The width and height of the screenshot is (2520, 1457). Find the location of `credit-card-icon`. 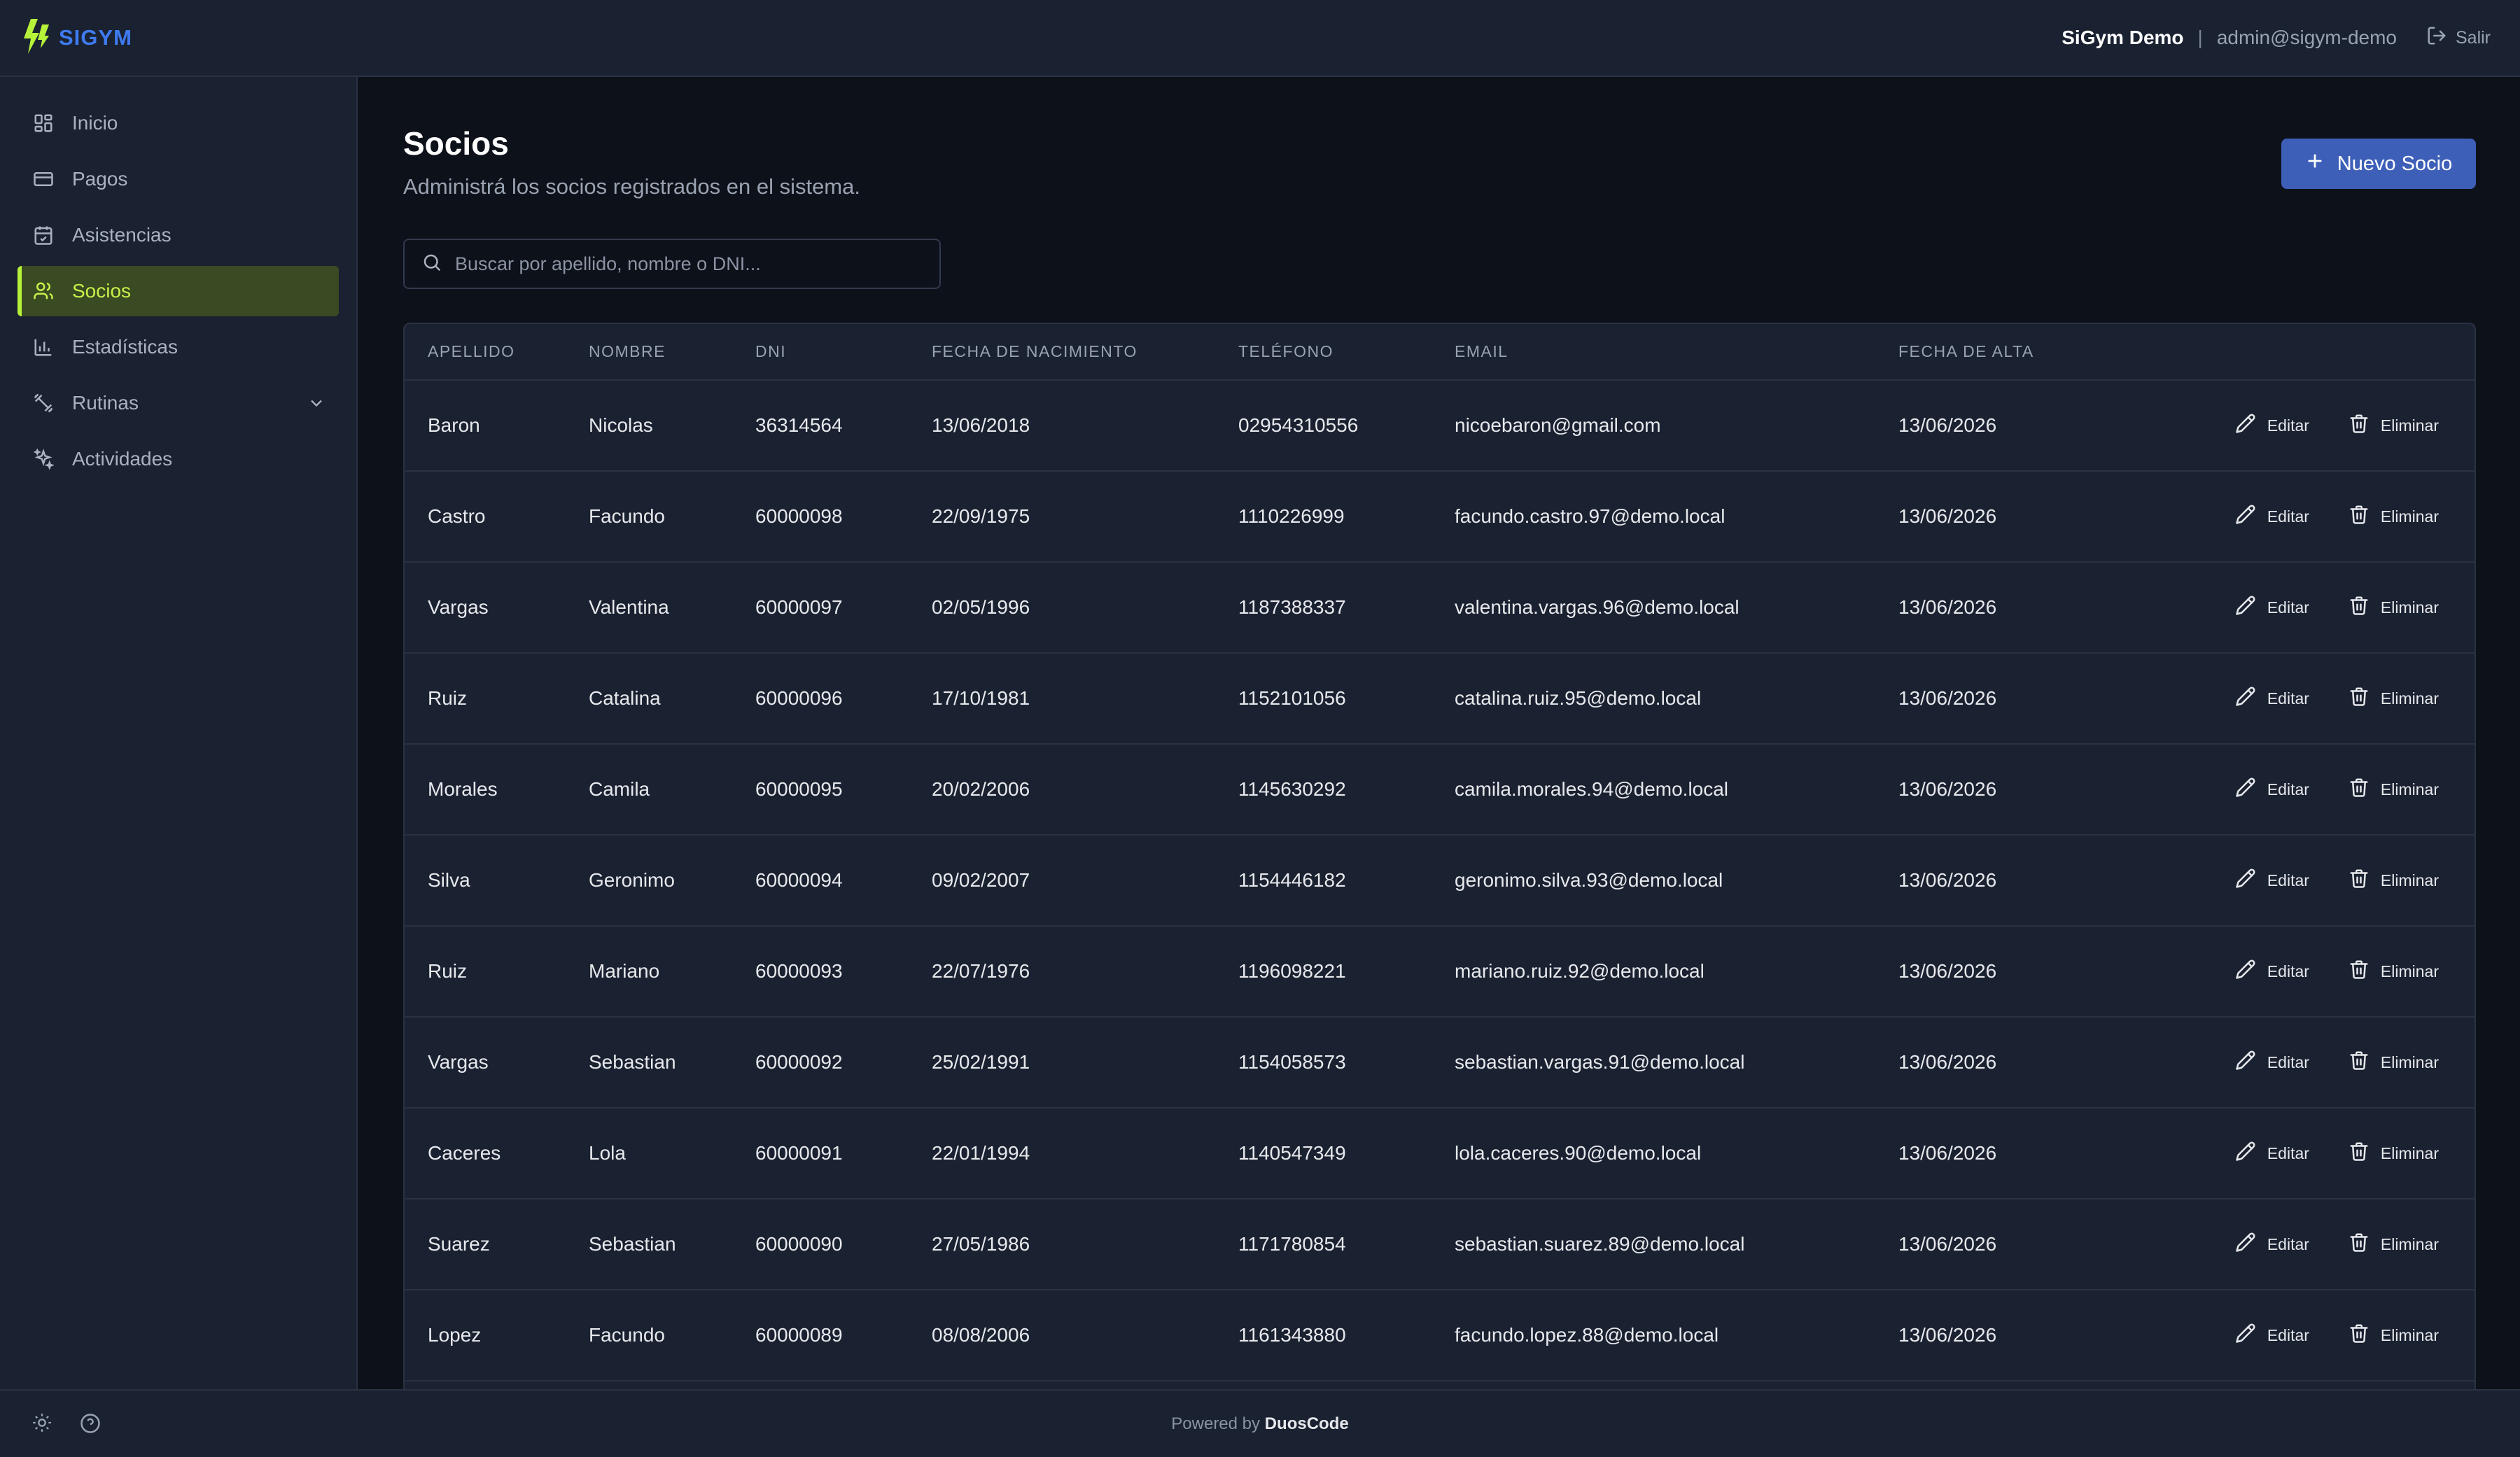

credit-card-icon is located at coordinates (43, 179).